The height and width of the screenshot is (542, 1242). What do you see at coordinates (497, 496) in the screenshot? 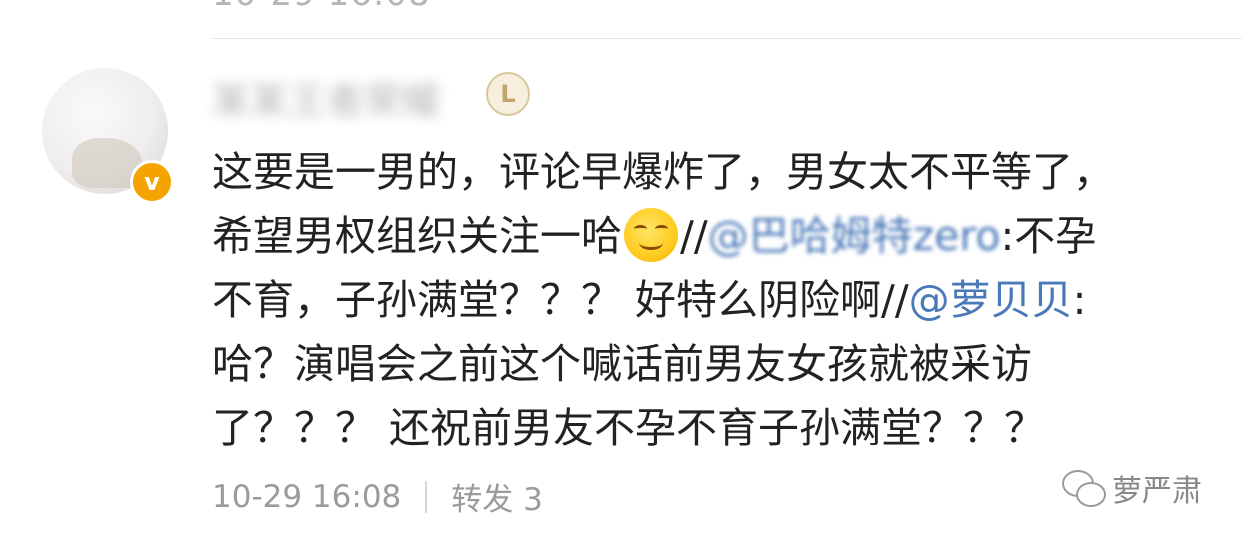
I see `repost-button: 转发 3` at bounding box center [497, 496].